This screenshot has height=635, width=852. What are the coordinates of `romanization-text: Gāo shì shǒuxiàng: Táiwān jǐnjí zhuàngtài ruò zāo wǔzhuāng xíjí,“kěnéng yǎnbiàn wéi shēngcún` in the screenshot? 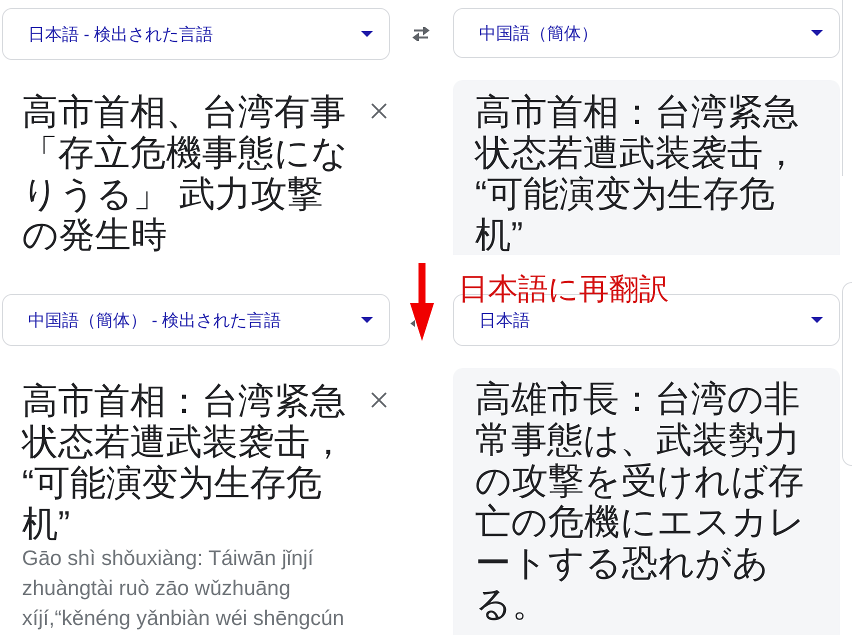 It's located at (184, 589).